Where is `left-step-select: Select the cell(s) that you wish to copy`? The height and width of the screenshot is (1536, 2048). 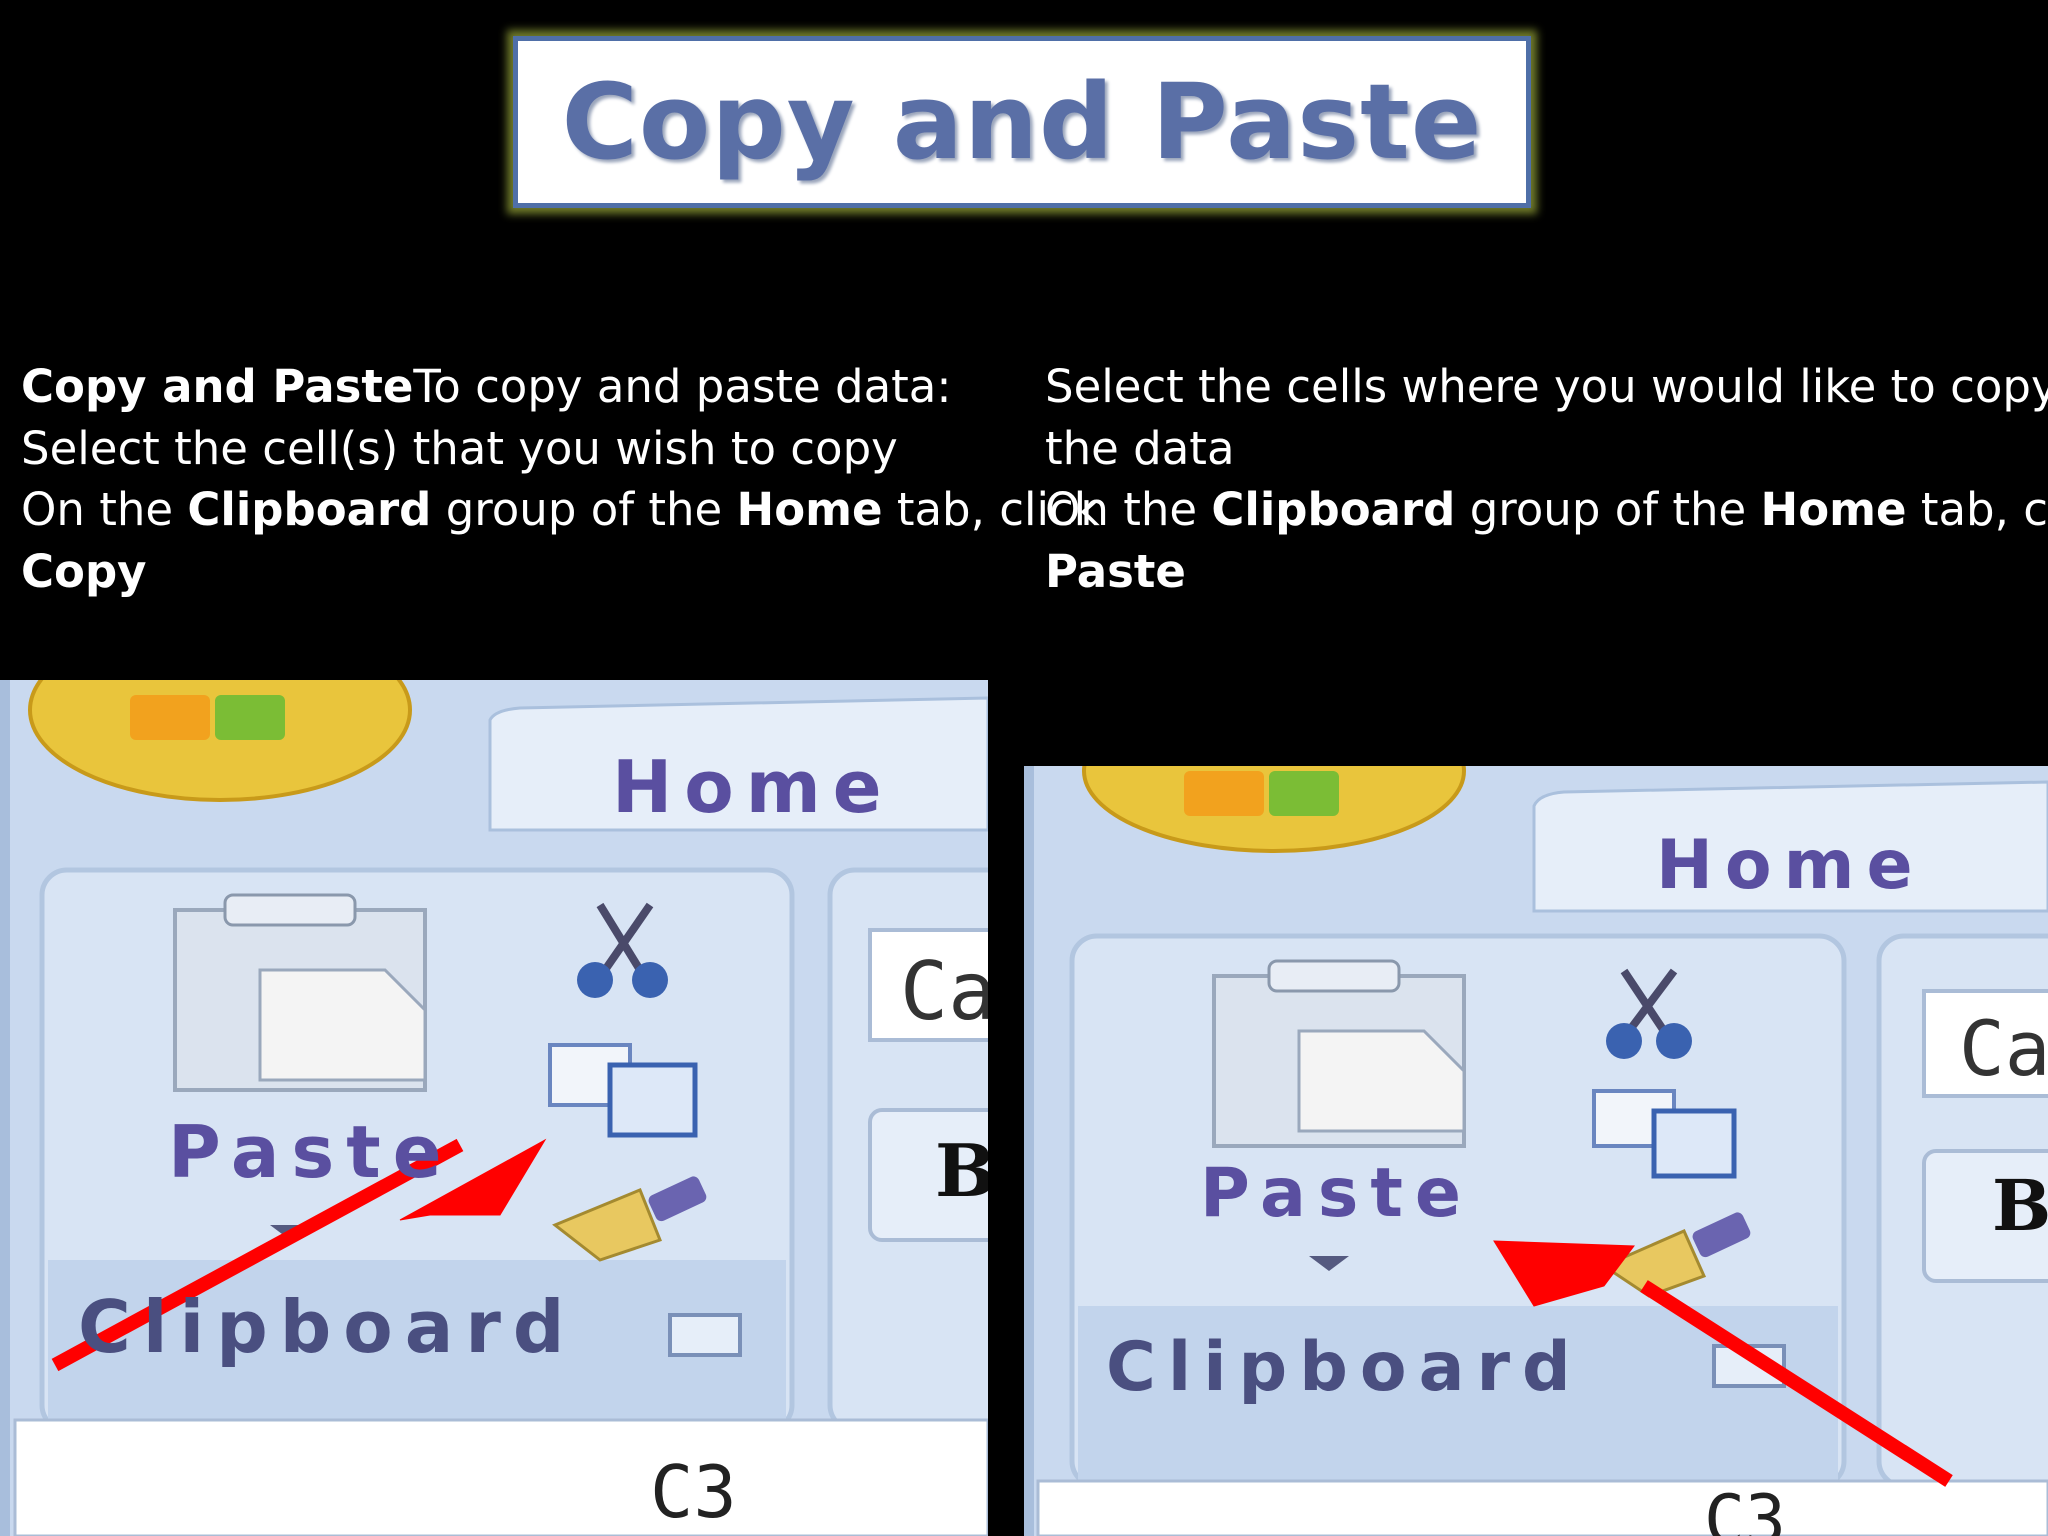
left-step-select: Select the cell(s) that you wish to copy is located at coordinates (459, 448).